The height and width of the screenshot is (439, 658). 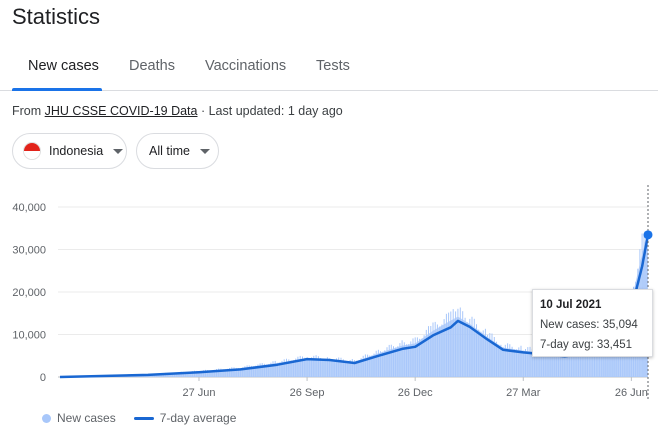 What do you see at coordinates (29, 251) in the screenshot?
I see `y-tick-label: 30,000` at bounding box center [29, 251].